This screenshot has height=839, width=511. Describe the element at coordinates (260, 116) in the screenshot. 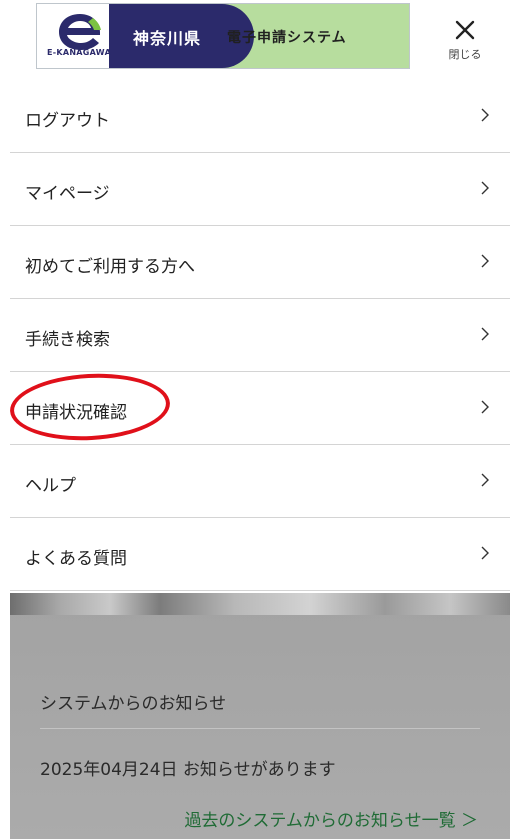

I see `menu-item-logout: ログアウト` at that location.